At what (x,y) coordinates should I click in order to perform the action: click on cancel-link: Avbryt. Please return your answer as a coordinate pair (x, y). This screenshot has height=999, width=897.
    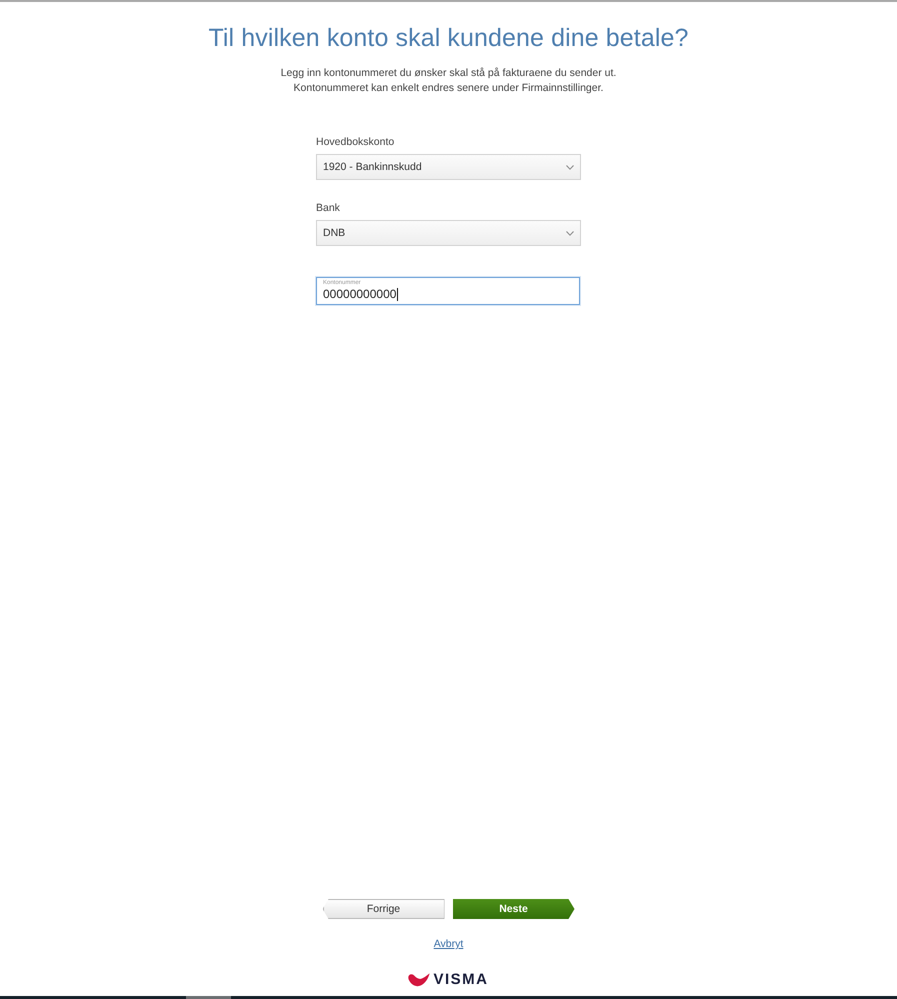
    Looking at the image, I should click on (449, 944).